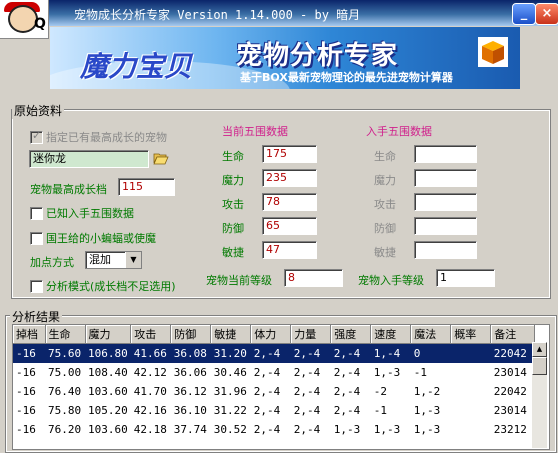 Image resolution: width=558 pixels, height=453 pixels. I want to click on minimize-button: _, so click(524, 14).